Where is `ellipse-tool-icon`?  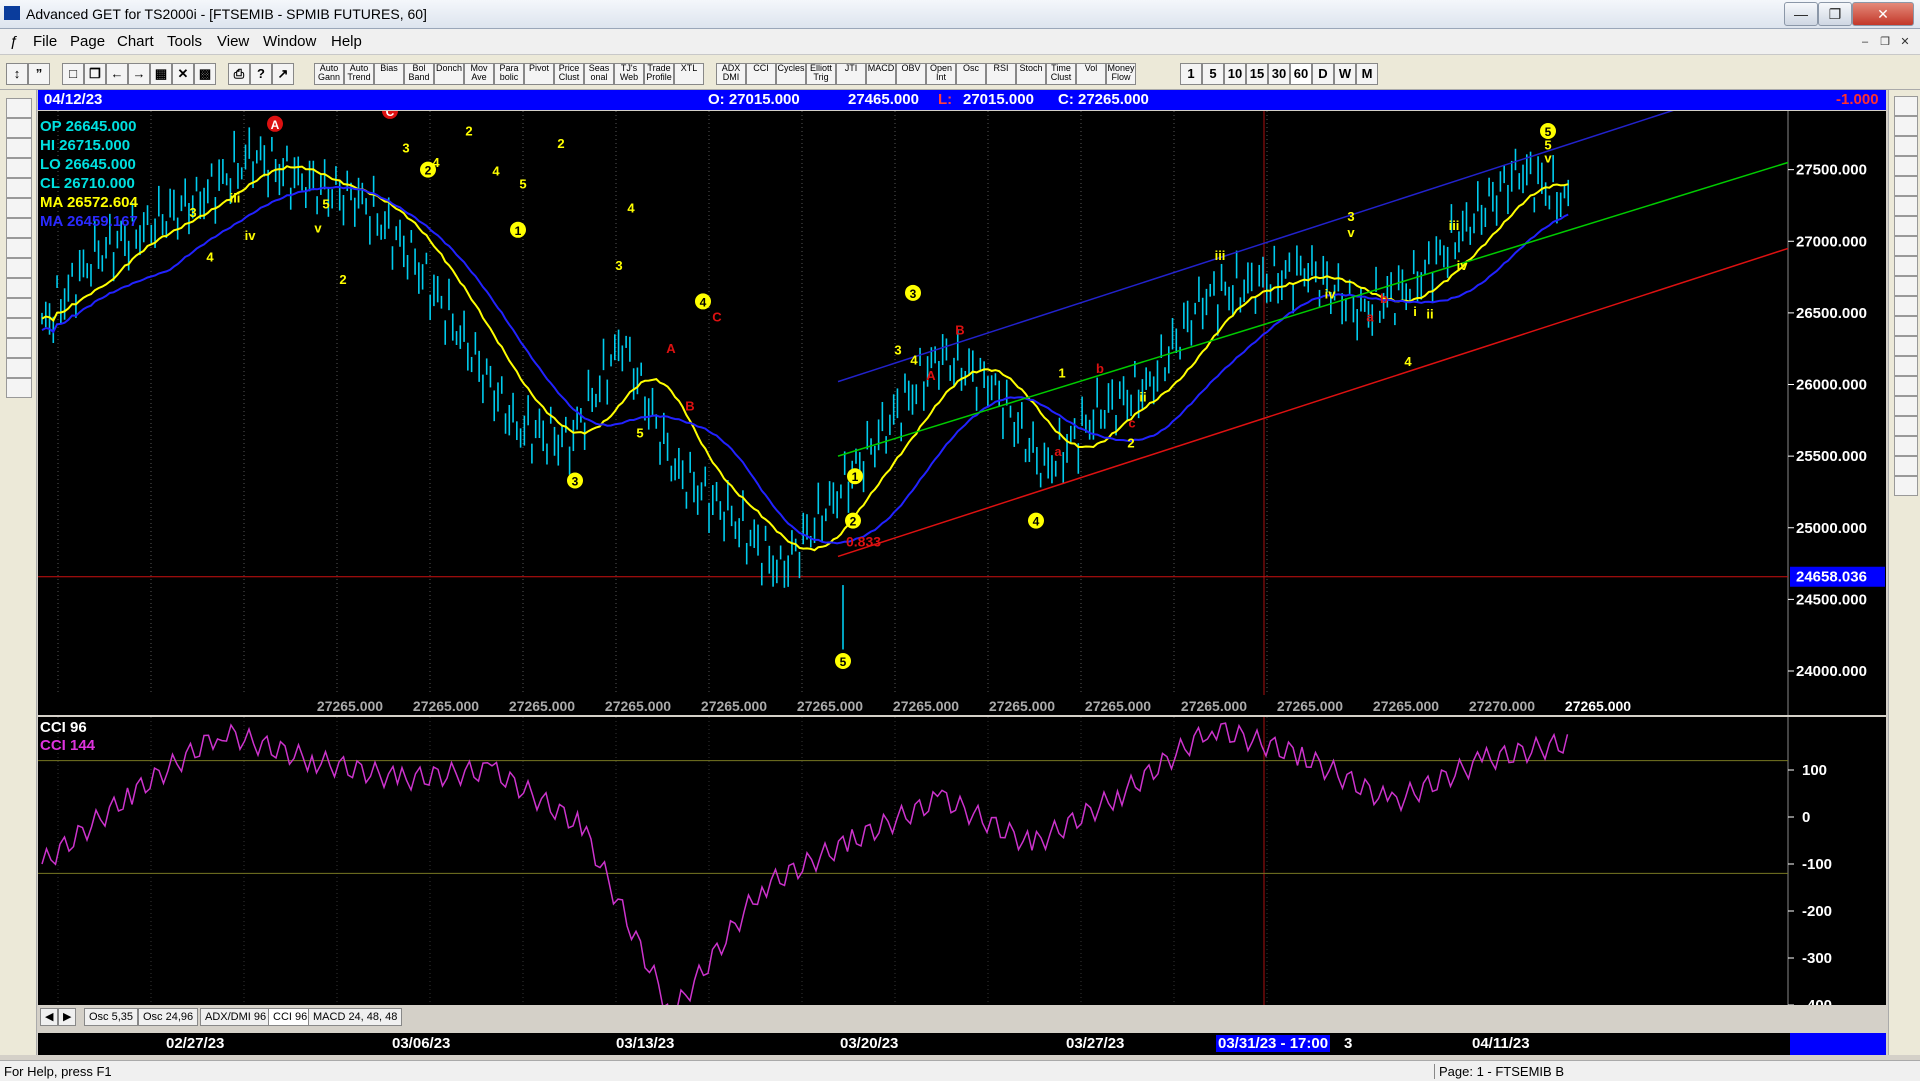 ellipse-tool-icon is located at coordinates (1906, 226).